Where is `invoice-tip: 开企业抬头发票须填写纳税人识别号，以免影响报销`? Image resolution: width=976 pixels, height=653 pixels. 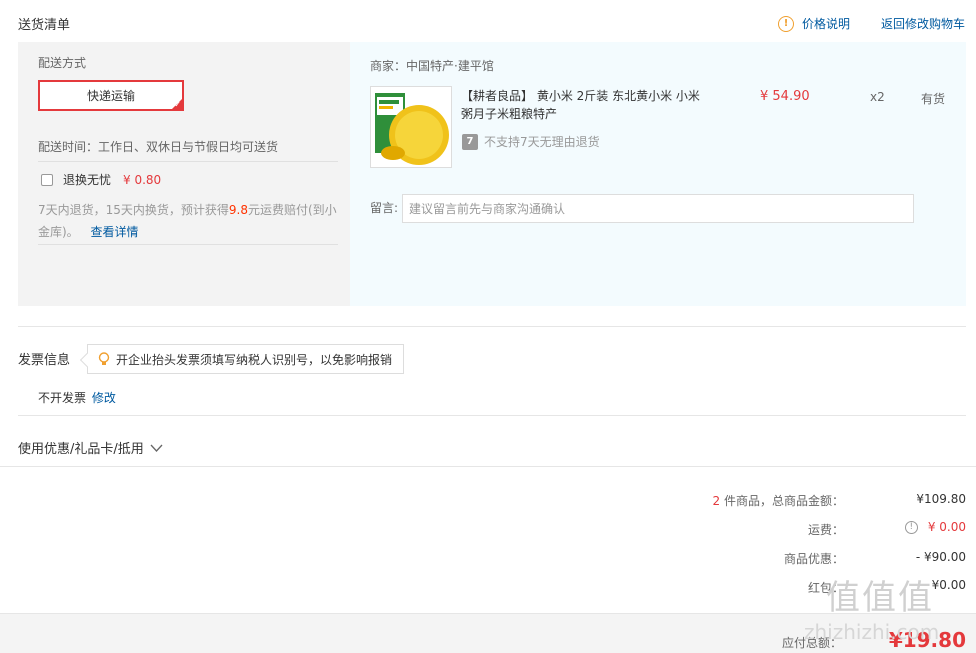 invoice-tip: 开企业抬头发票须填写纳税人识别号，以免影响报销 is located at coordinates (241, 359).